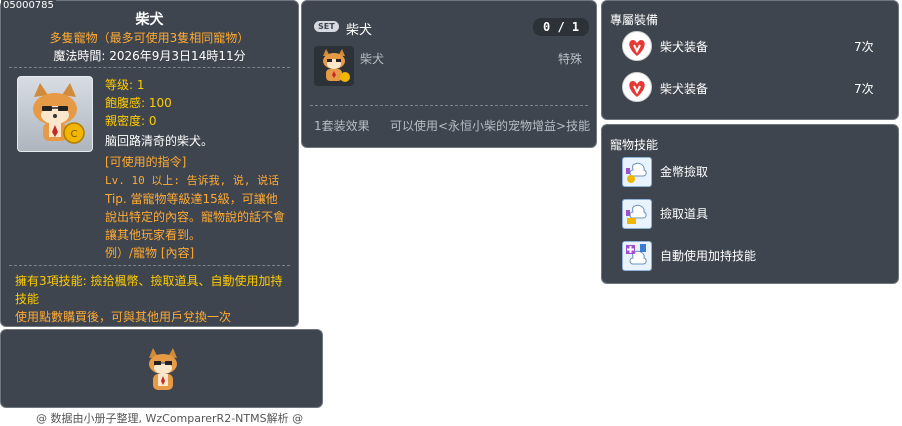  What do you see at coordinates (149, 20) in the screenshot?
I see `item-name: 柴犬` at bounding box center [149, 20].